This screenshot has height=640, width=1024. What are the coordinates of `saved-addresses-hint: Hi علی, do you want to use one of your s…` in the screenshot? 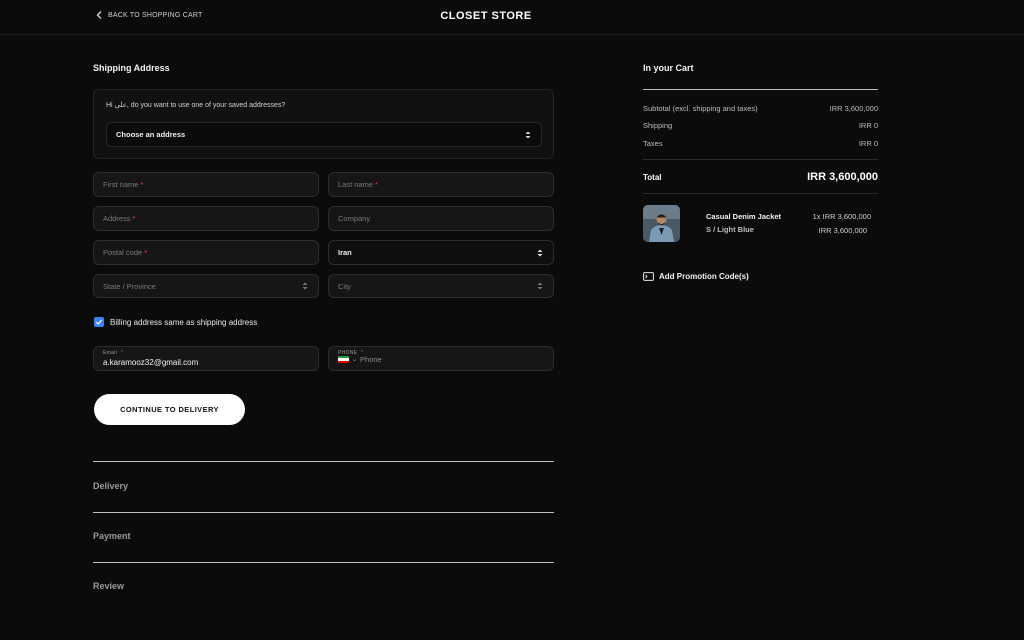 It's located at (196, 105).